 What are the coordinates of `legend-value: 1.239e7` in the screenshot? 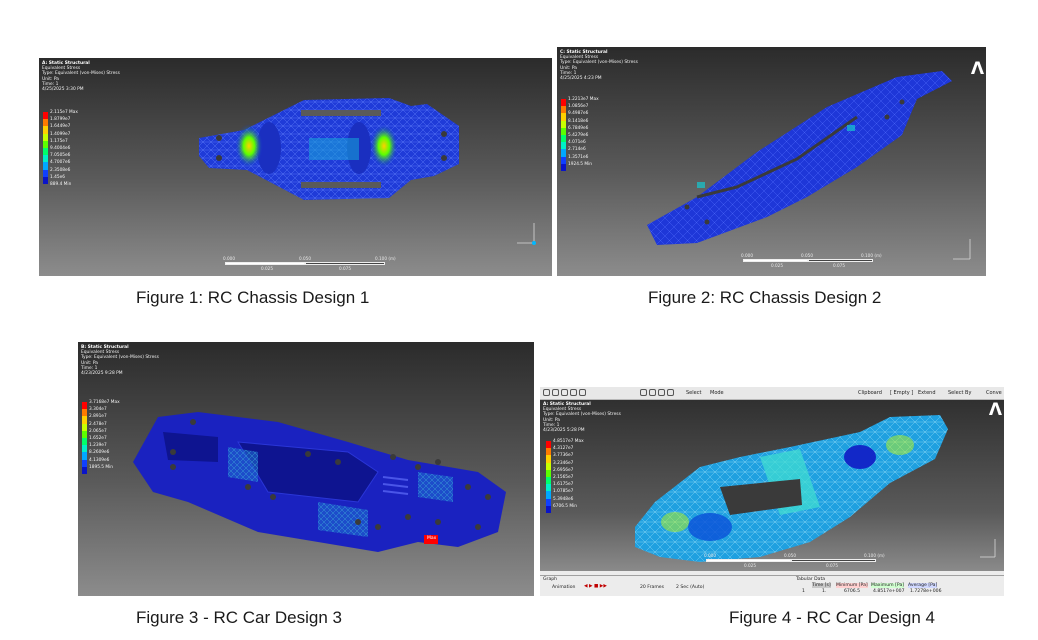 It's located at (98, 446).